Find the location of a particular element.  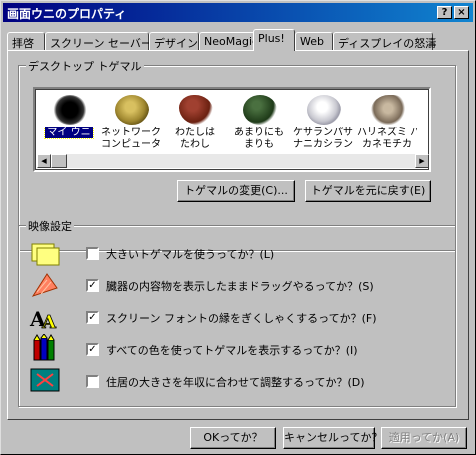

option-label: 大きいトゲマルを使うってか？(L) is located at coordinates (190, 254).